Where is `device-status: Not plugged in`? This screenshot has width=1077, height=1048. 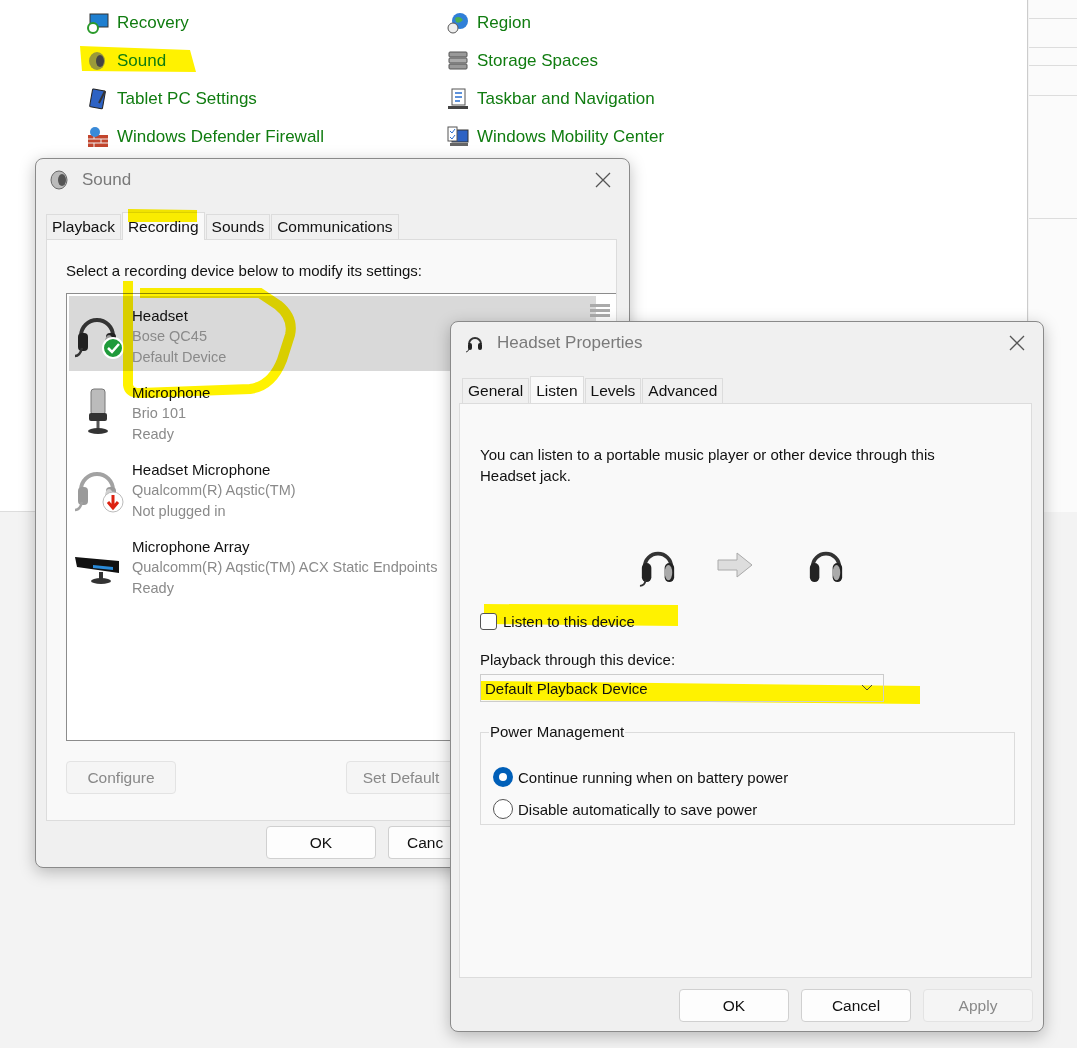 device-status: Not plugged in is located at coordinates (179, 511).